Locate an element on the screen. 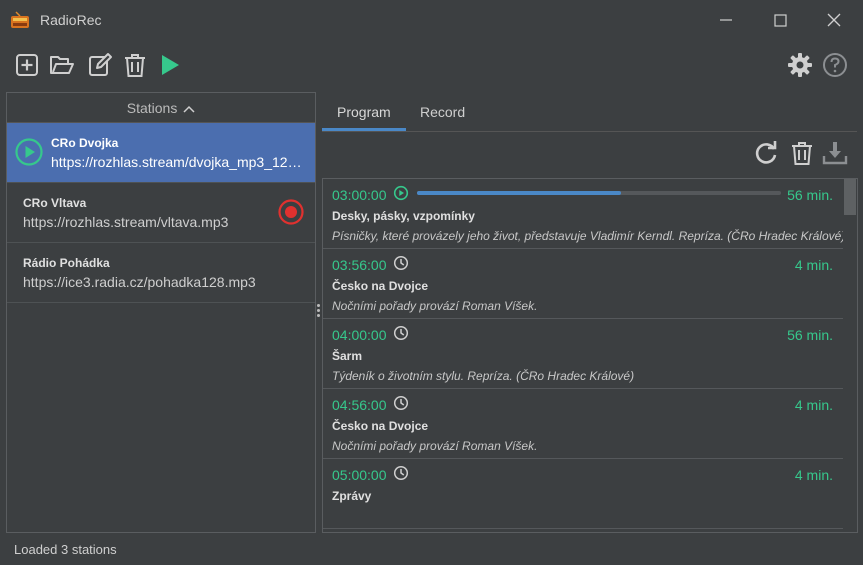  program-title: Šarm is located at coordinates (347, 356).